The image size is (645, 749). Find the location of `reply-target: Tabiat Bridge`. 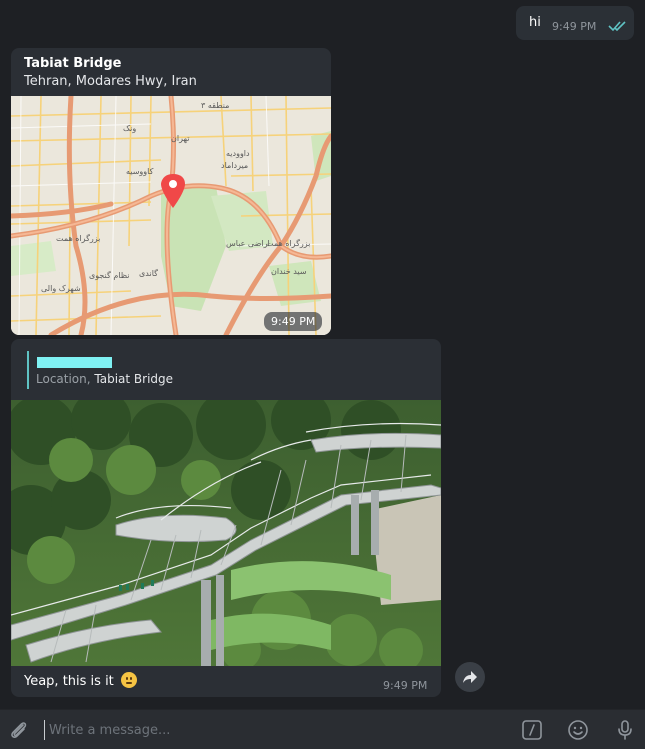

reply-target: Tabiat Bridge is located at coordinates (134, 379).